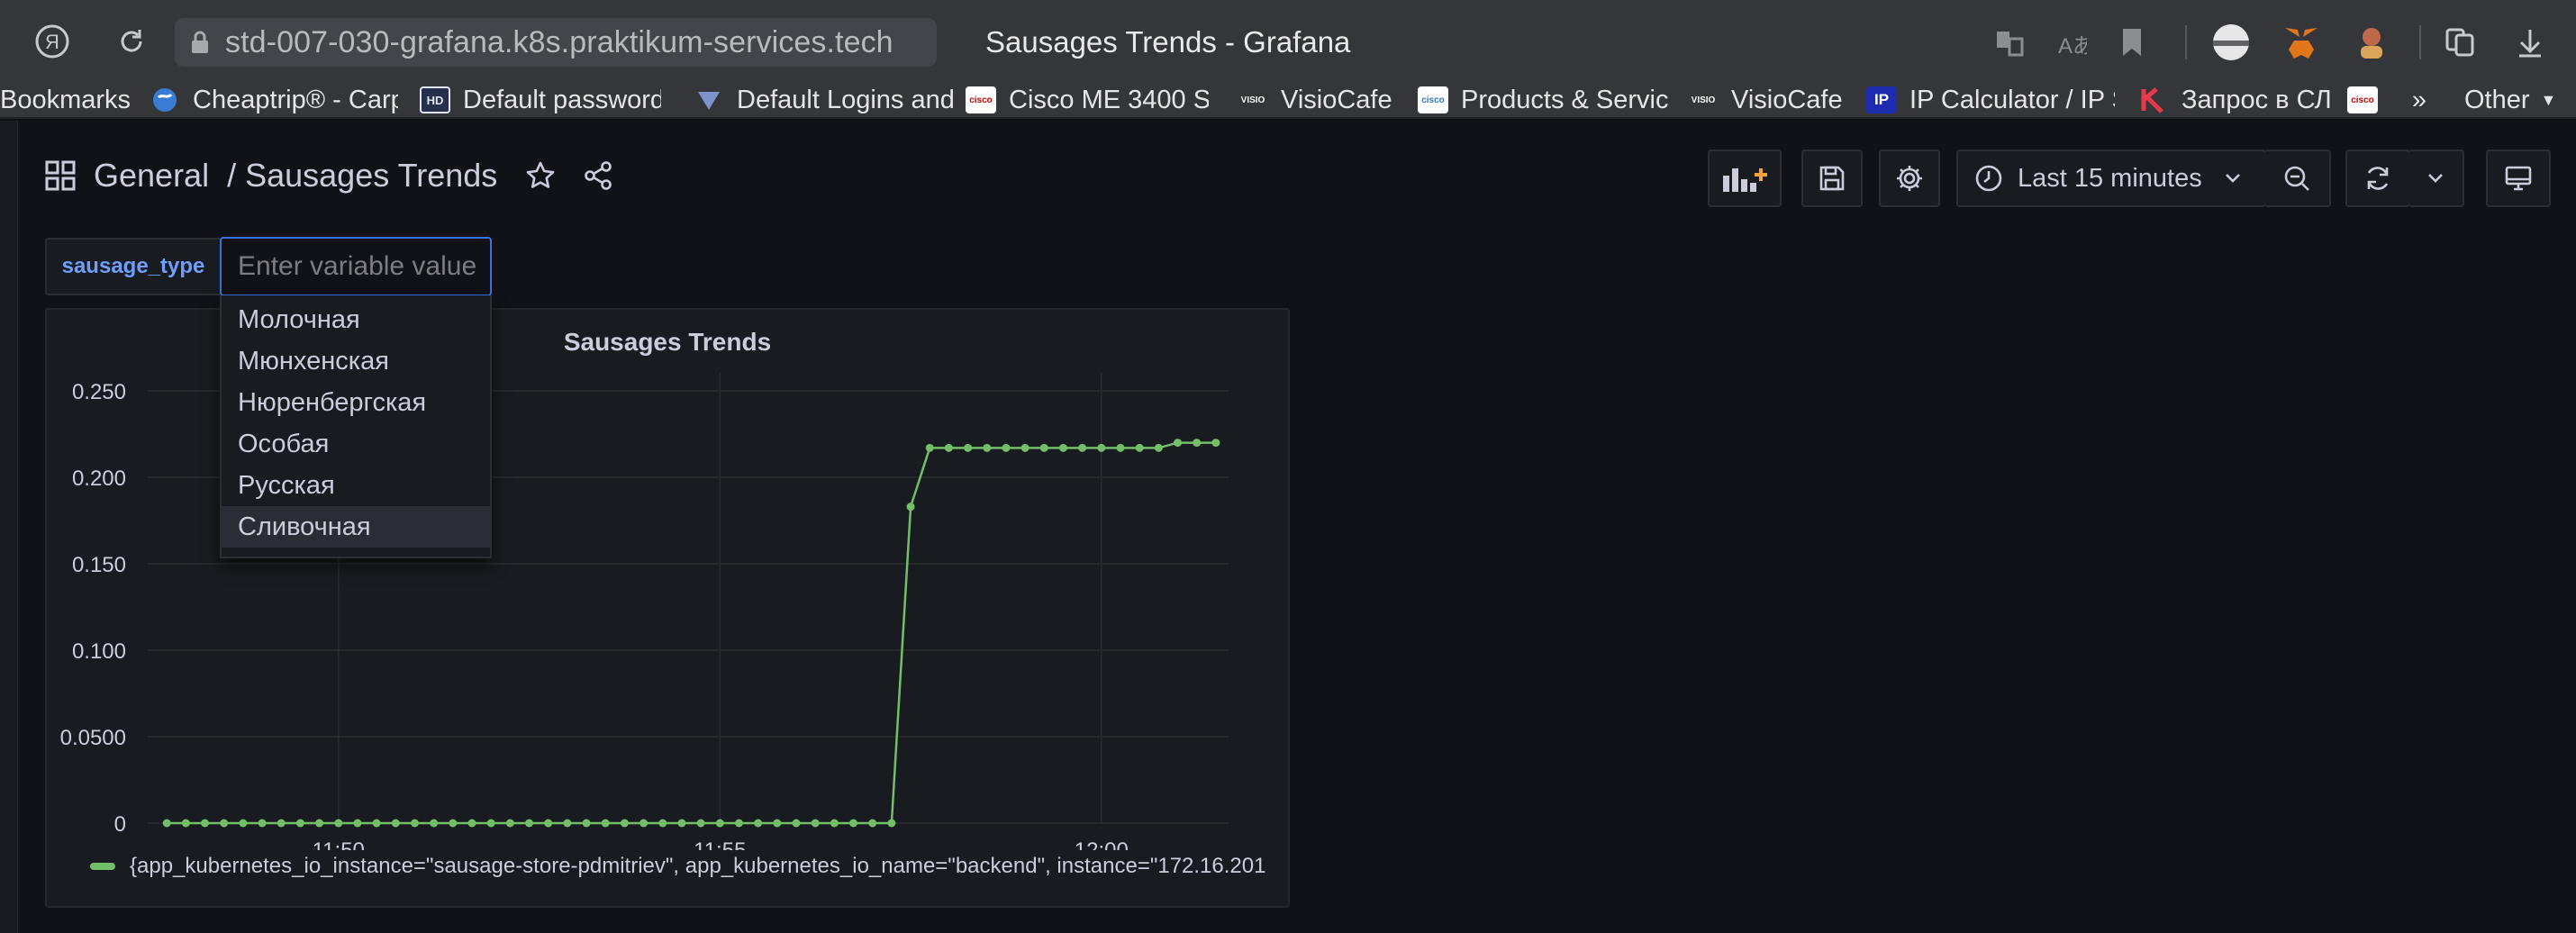  What do you see at coordinates (99, 392) in the screenshot?
I see `y-tick-label: 0.250` at bounding box center [99, 392].